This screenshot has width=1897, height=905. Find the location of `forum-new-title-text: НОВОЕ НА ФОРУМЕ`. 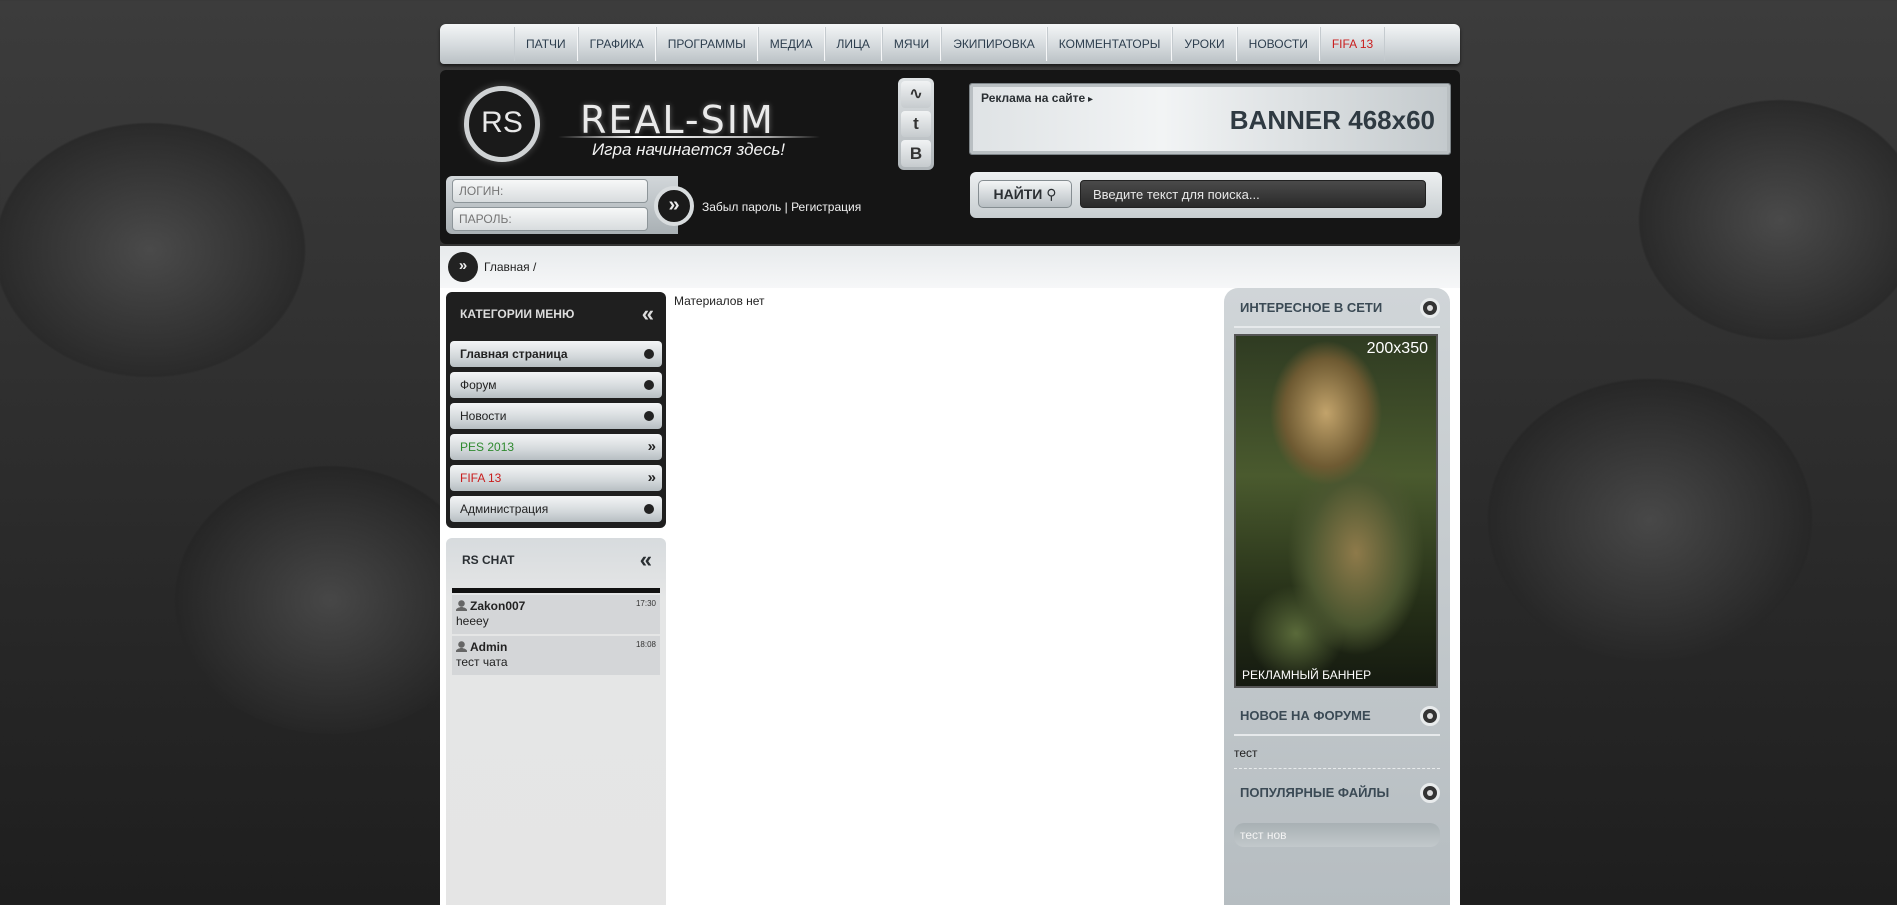

forum-new-title-text: НОВОЕ НА ФОРУМЕ is located at coordinates (1305, 715).